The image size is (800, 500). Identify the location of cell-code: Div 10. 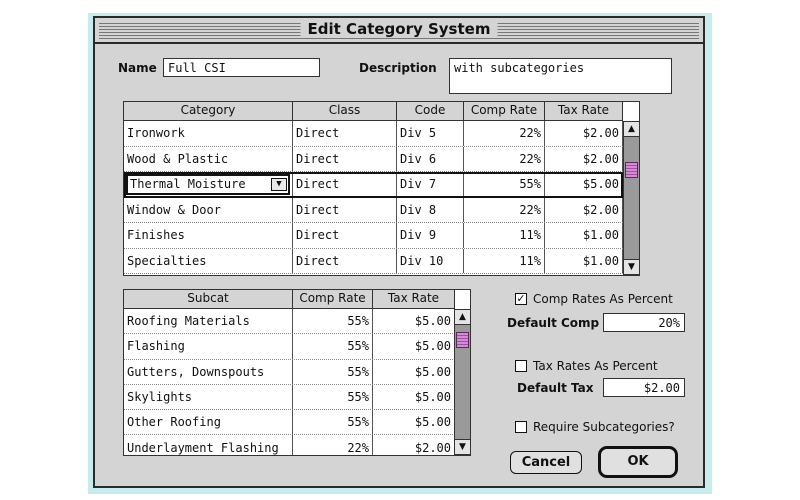
(430, 260).